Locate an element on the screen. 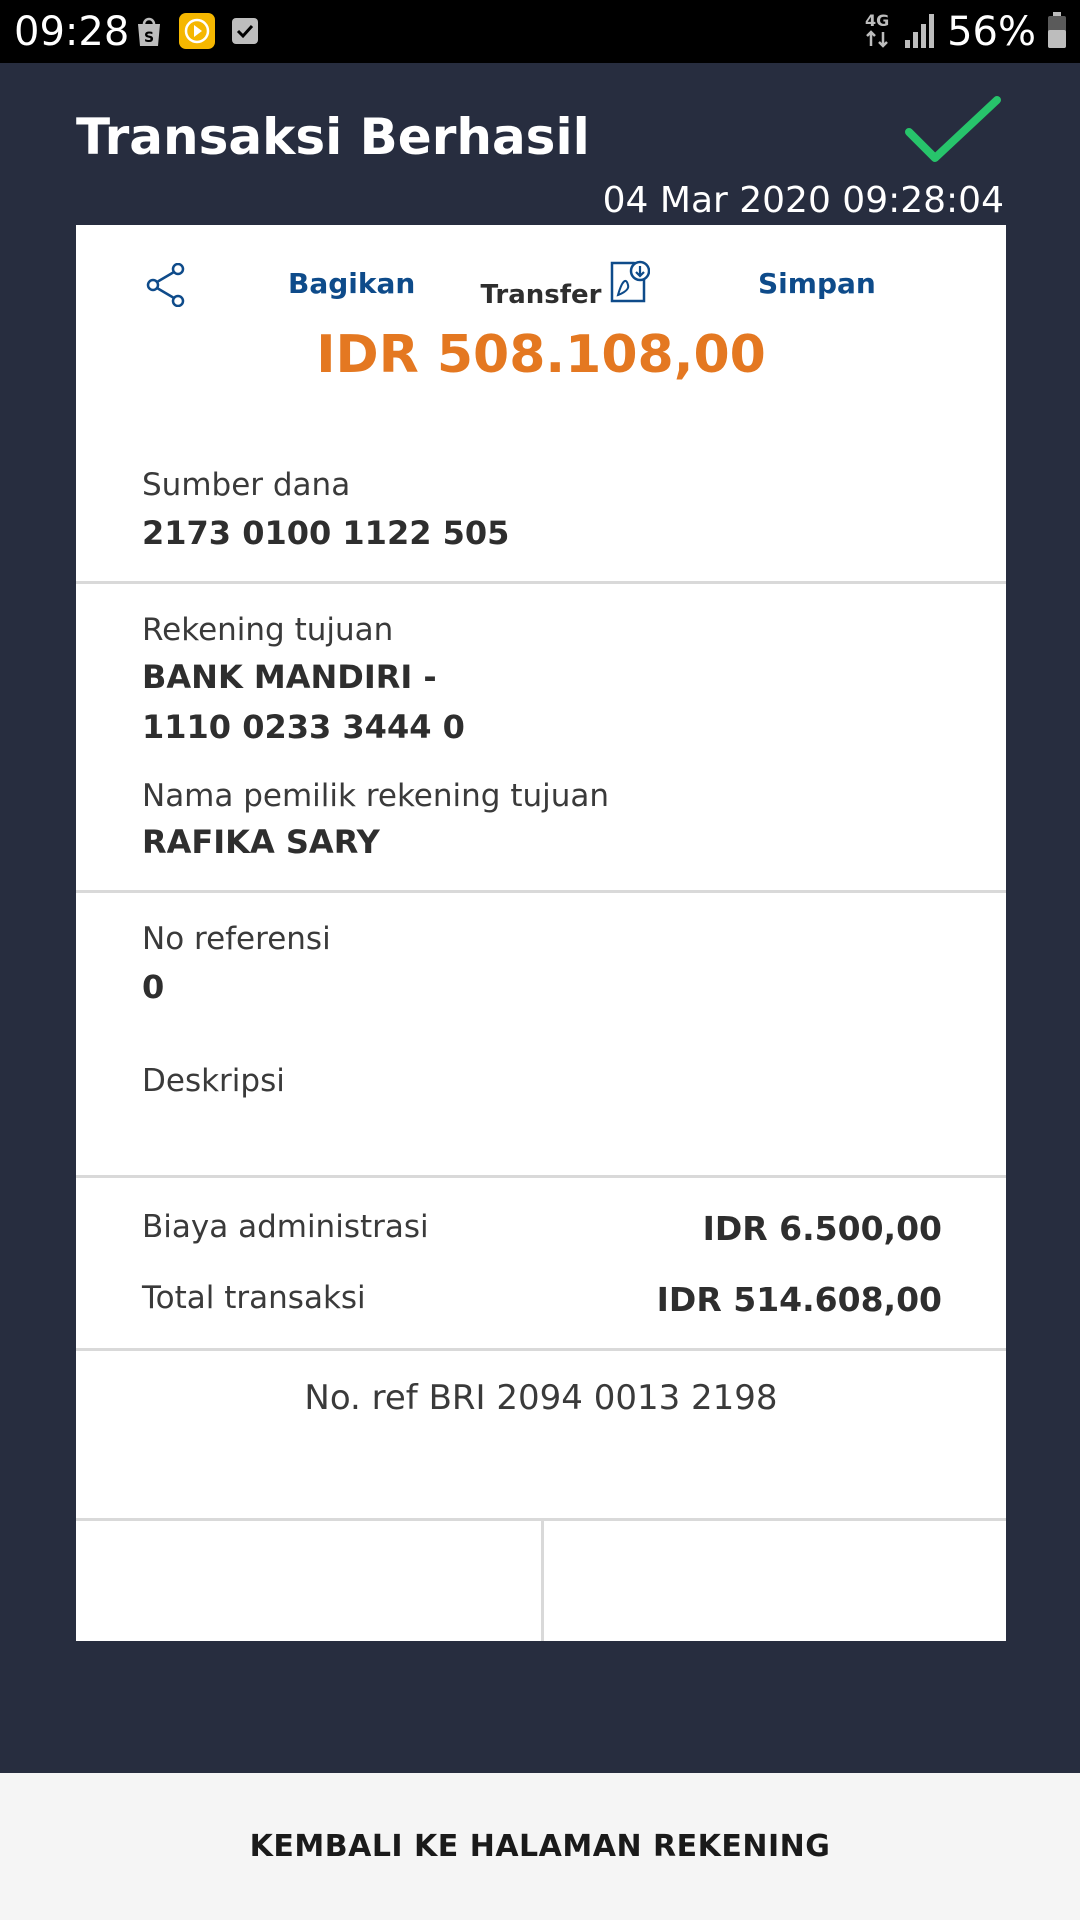 This screenshot has height=1920, width=1080. reference-label: No referensi is located at coordinates (236, 939).